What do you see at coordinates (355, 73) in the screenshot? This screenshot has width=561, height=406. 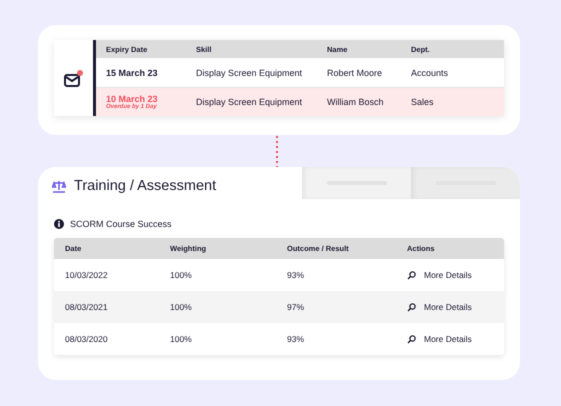 I see `table-cell-text: Robert Moore` at bounding box center [355, 73].